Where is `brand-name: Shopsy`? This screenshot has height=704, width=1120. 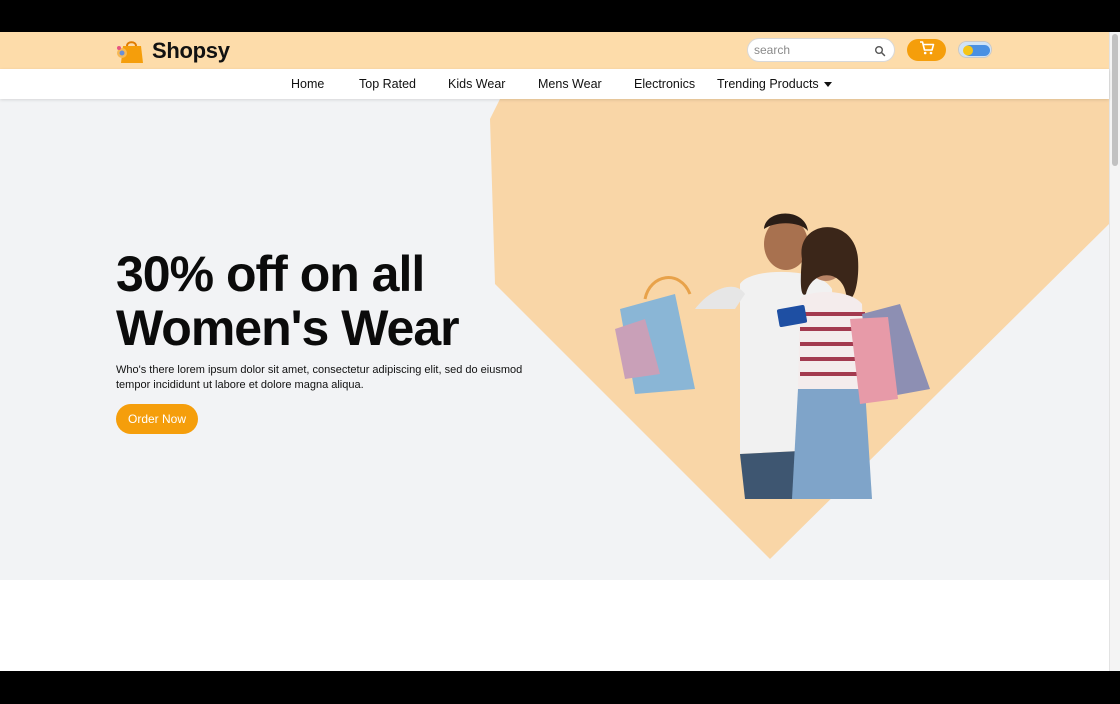 brand-name: Shopsy is located at coordinates (191, 50).